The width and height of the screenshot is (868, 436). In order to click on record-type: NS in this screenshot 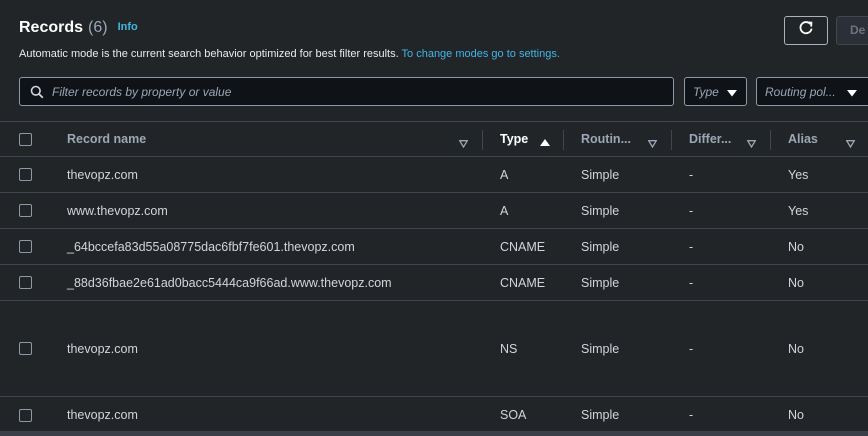, I will do `click(509, 348)`.